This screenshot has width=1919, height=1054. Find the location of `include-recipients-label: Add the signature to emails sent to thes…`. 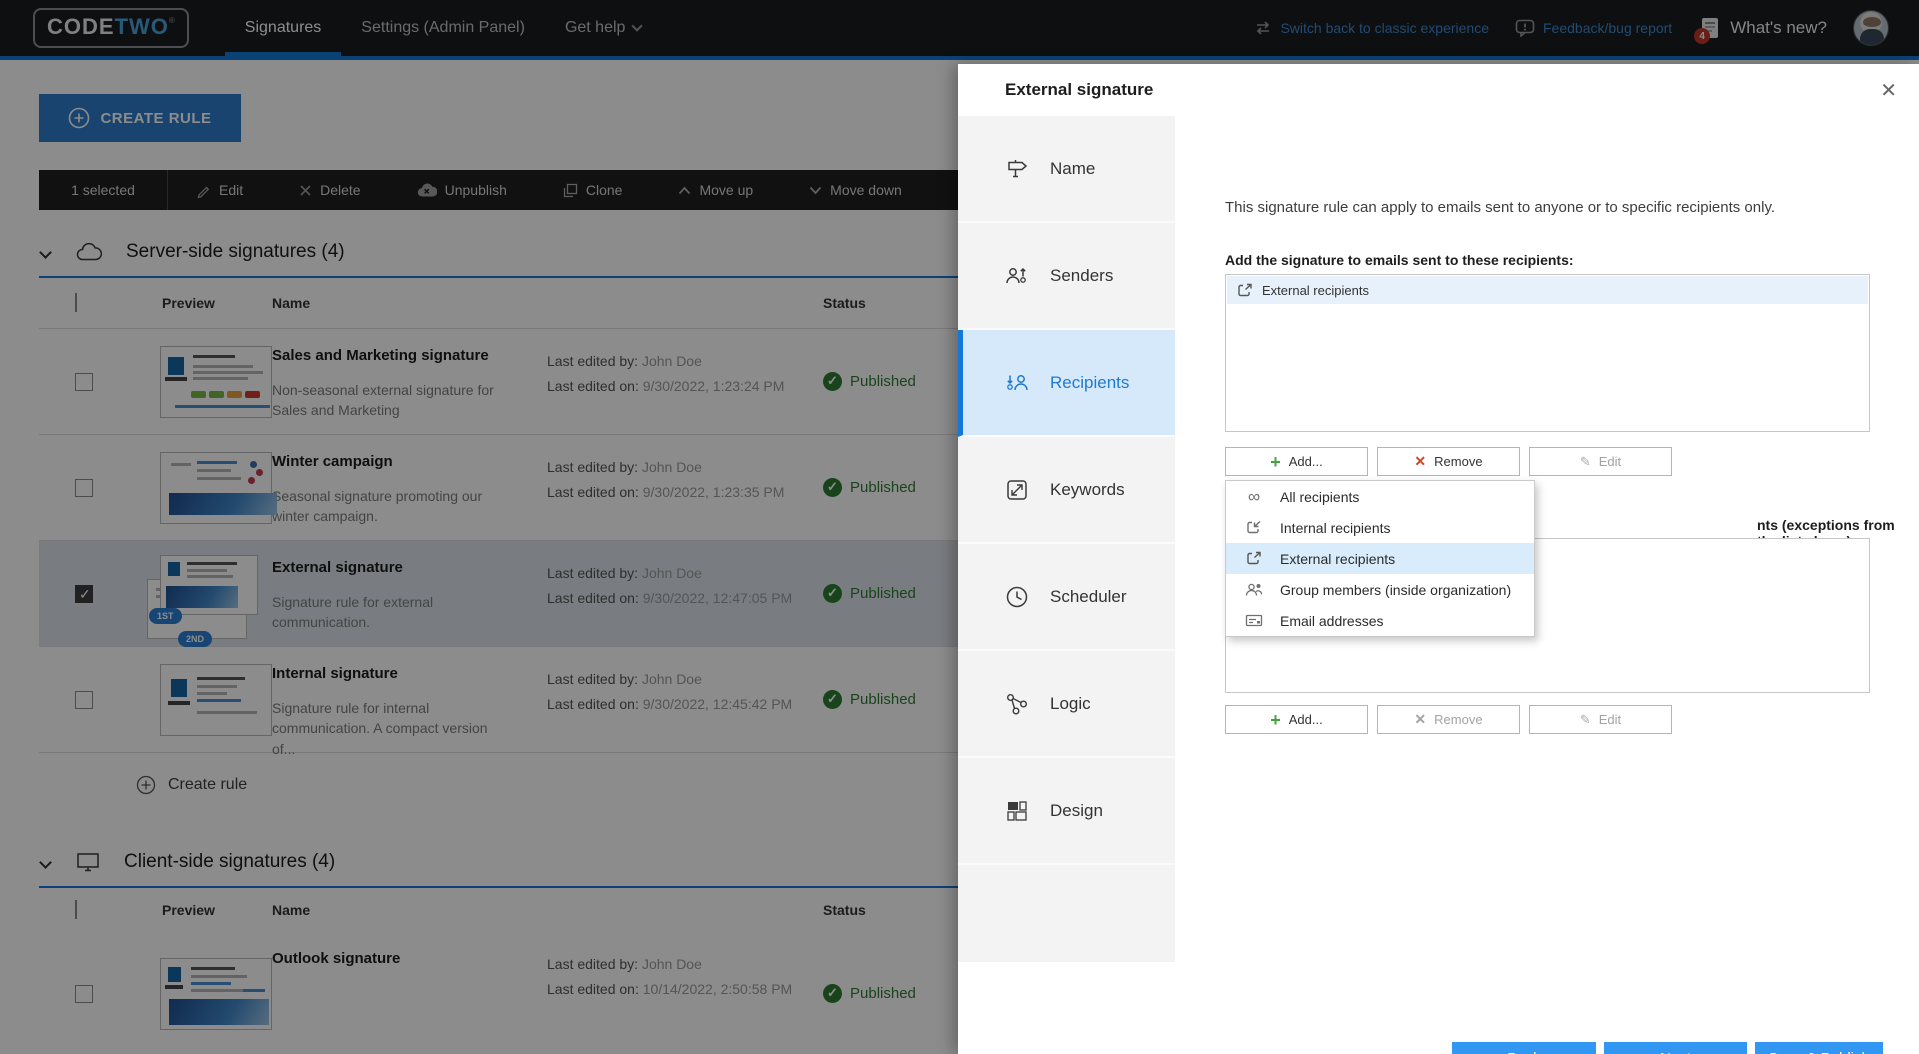

include-recipients-label: Add the signature to emails sent to thes… is located at coordinates (1399, 260).